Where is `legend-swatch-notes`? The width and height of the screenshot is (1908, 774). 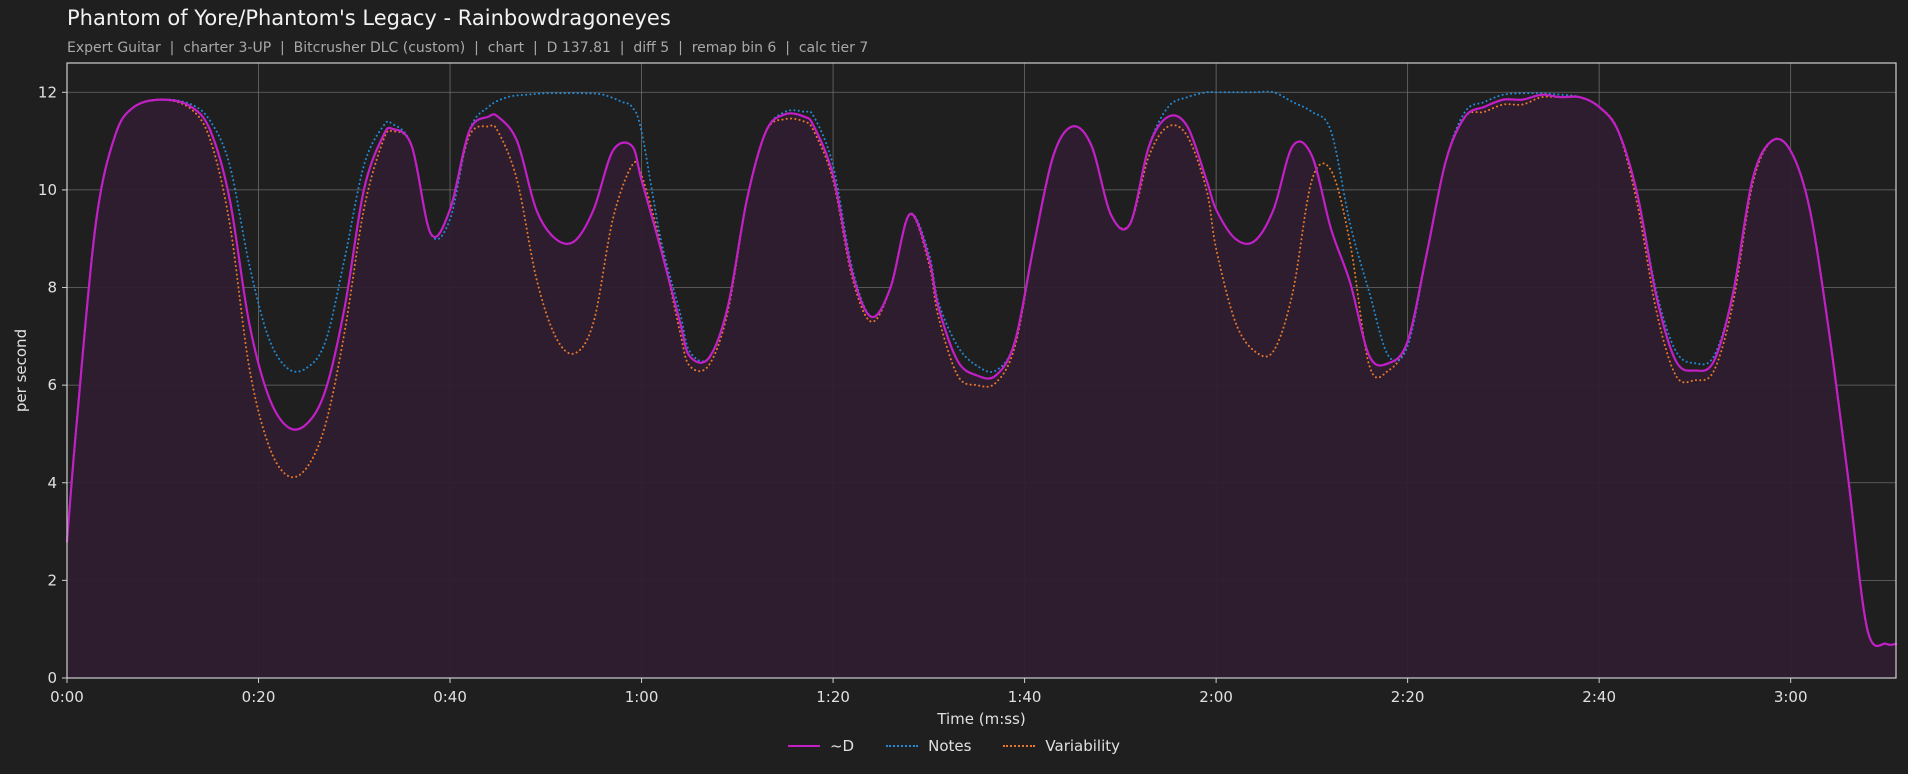 legend-swatch-notes is located at coordinates (902, 746).